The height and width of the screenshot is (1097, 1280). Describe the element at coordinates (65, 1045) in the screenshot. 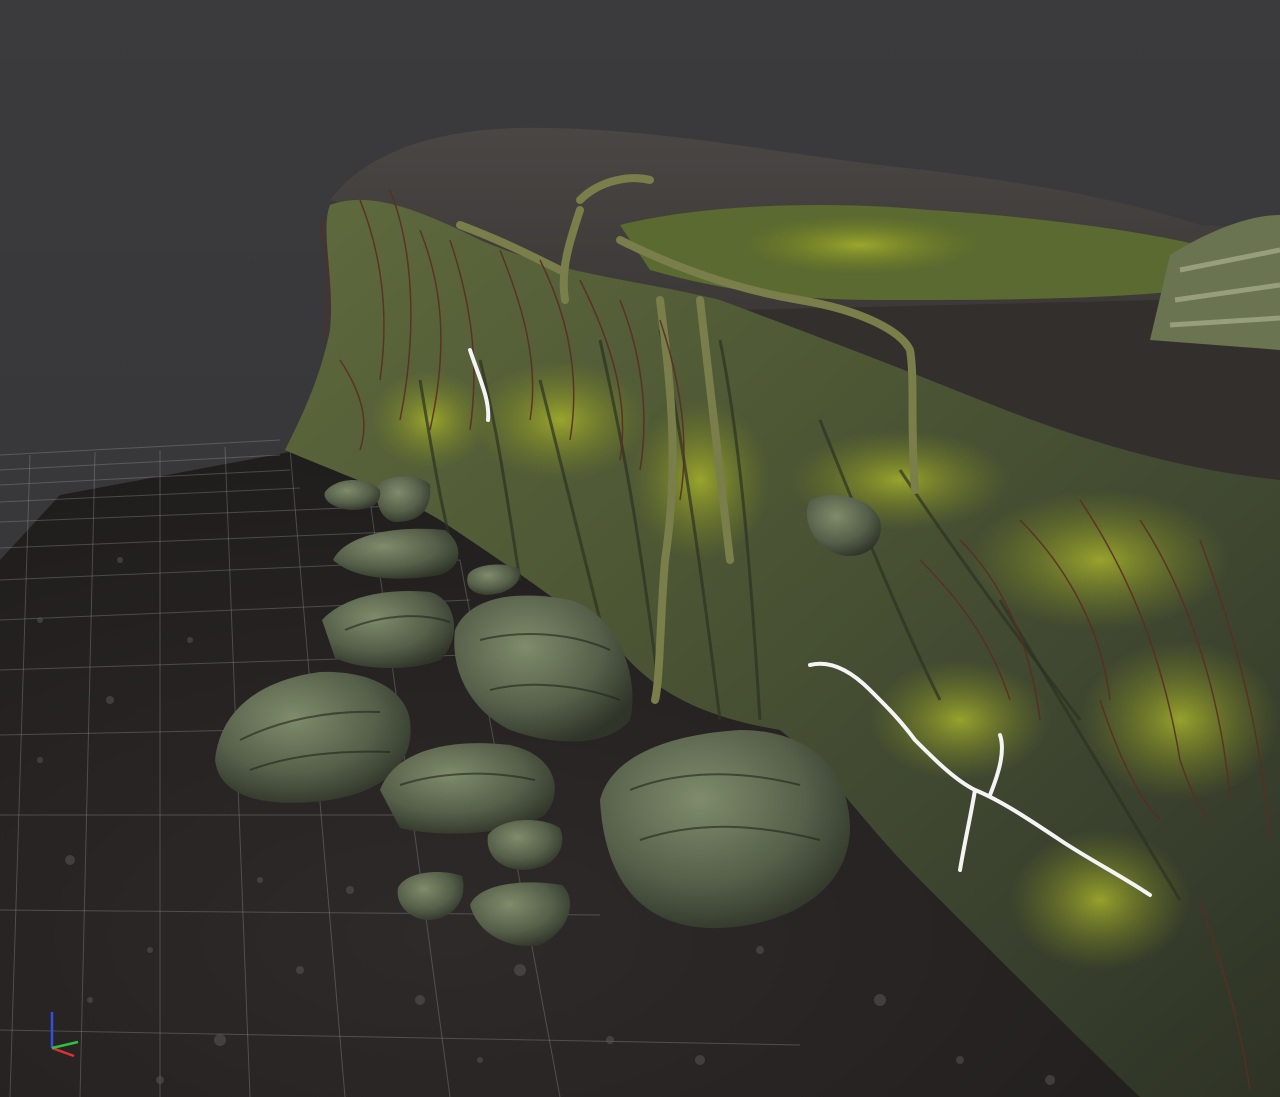

I see `y-axis-line` at that location.